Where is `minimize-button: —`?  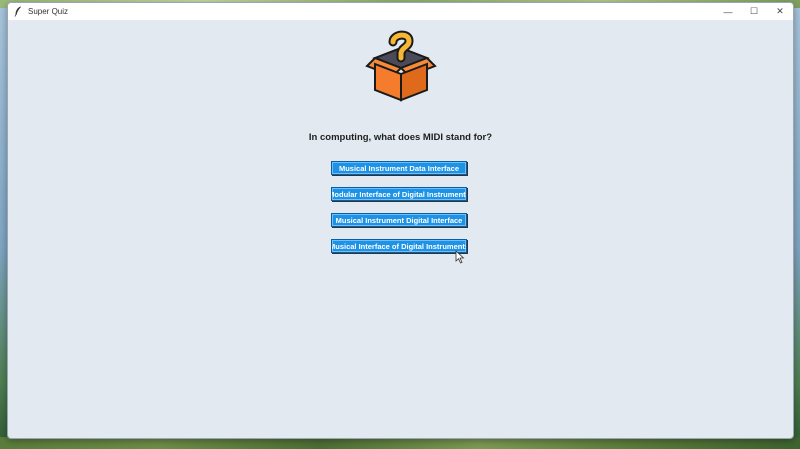
minimize-button: — is located at coordinates (728, 11).